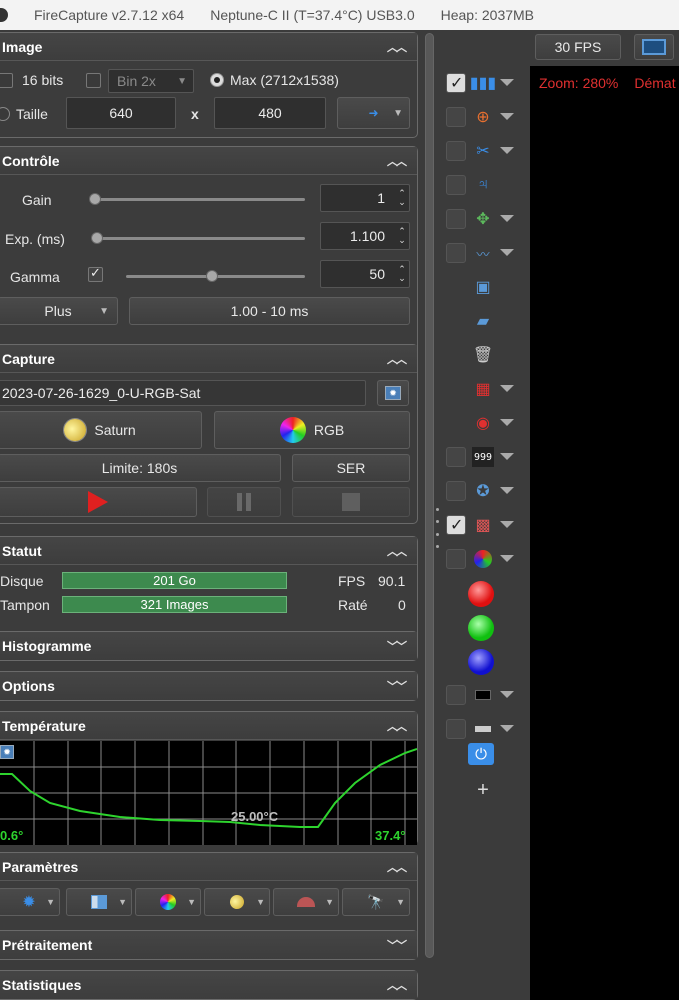  Describe the element at coordinates (237, 902) in the screenshot. I see `planet-dropdown: ▼` at that location.